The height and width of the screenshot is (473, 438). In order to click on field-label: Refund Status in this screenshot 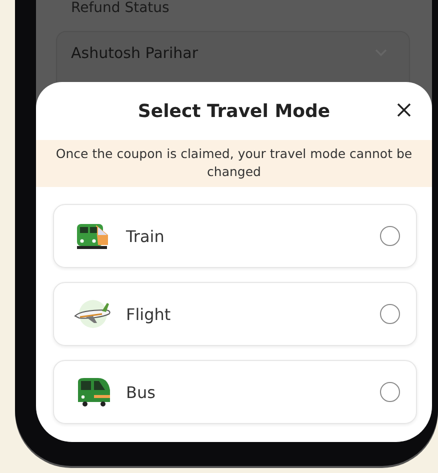, I will do `click(120, 8)`.